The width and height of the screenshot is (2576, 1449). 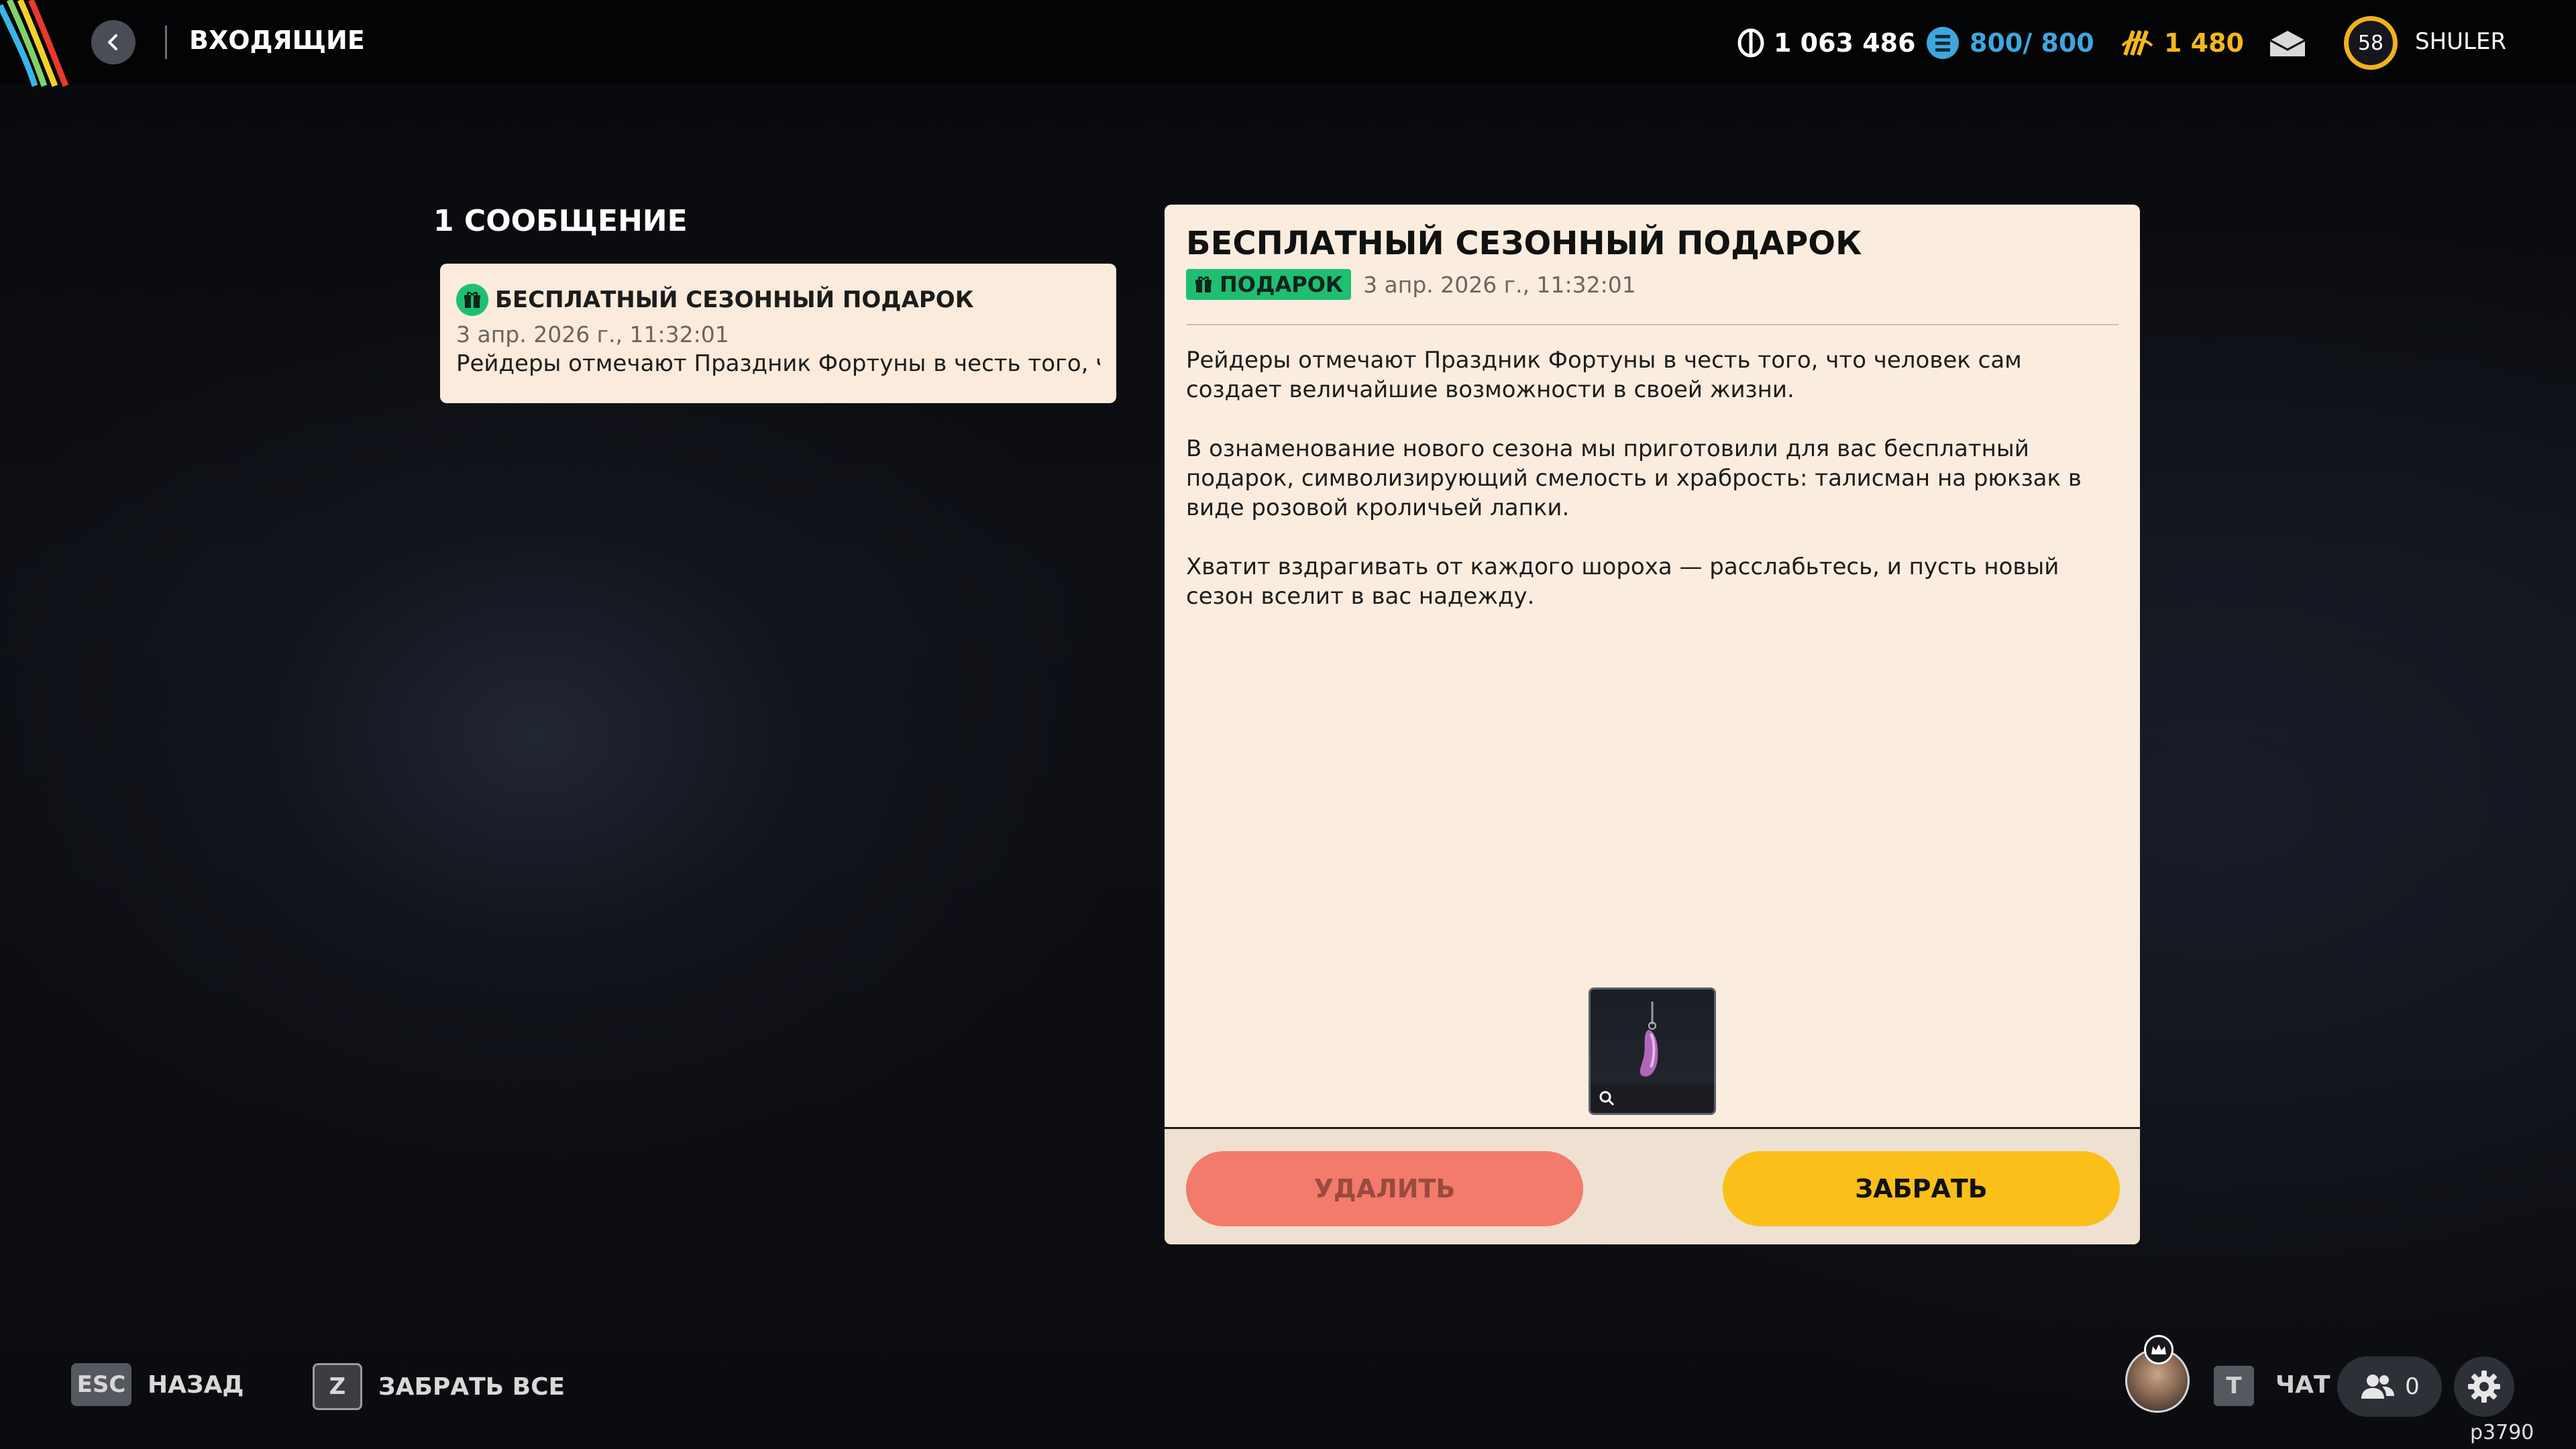 What do you see at coordinates (2032, 43) in the screenshot?
I see `credits-value: 800/ 800` at bounding box center [2032, 43].